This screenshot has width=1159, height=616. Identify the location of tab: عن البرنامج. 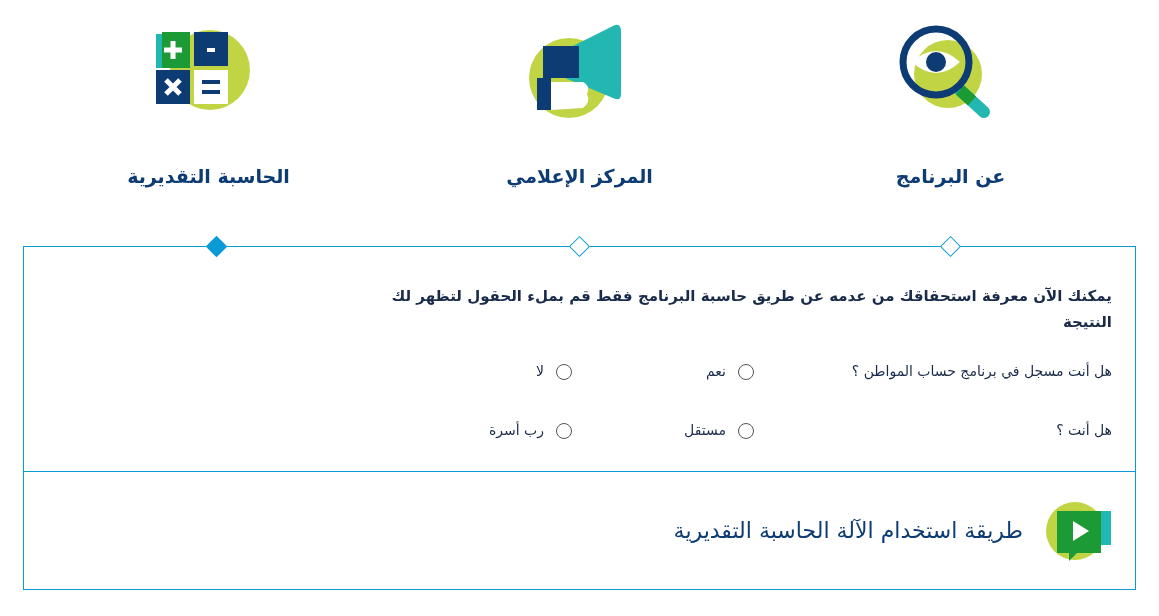
(950, 176).